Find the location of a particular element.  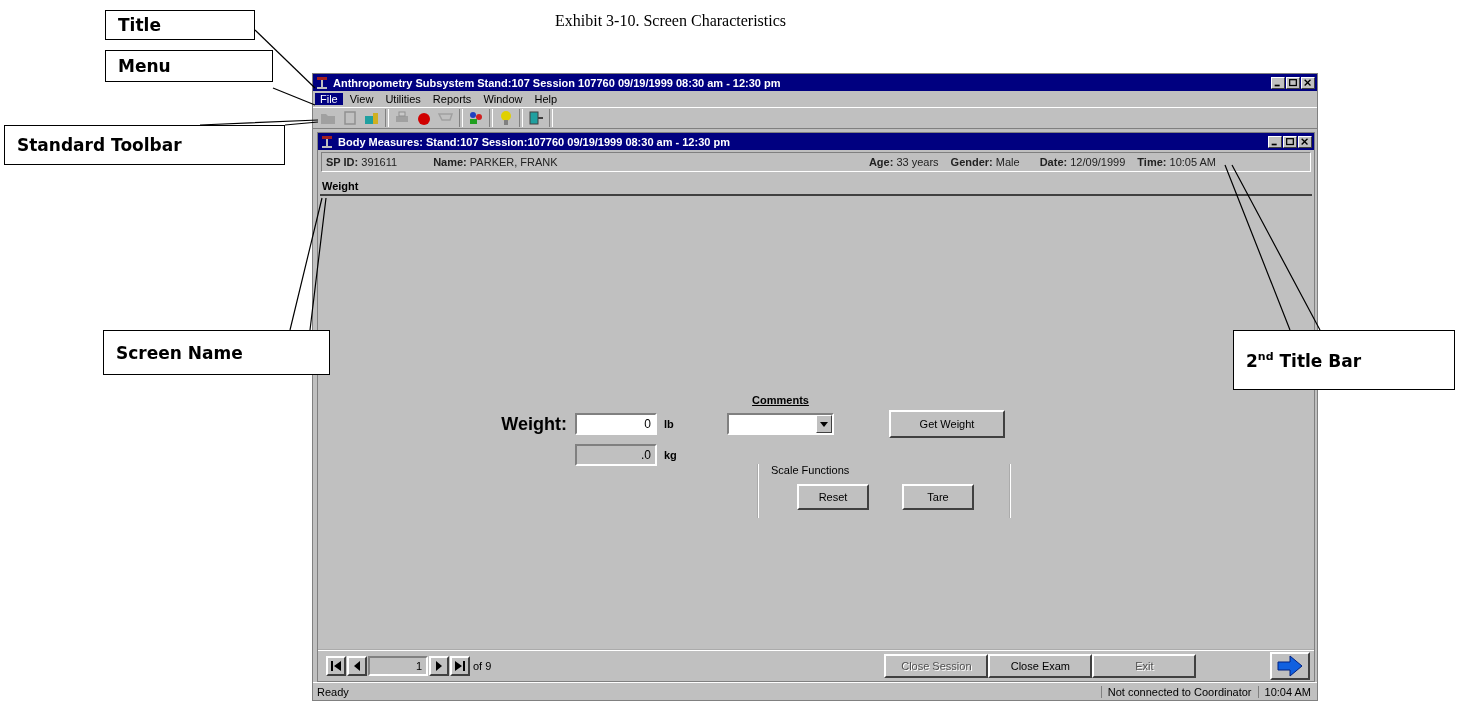

status-text: 10:04 AM is located at coordinates (1287, 691).